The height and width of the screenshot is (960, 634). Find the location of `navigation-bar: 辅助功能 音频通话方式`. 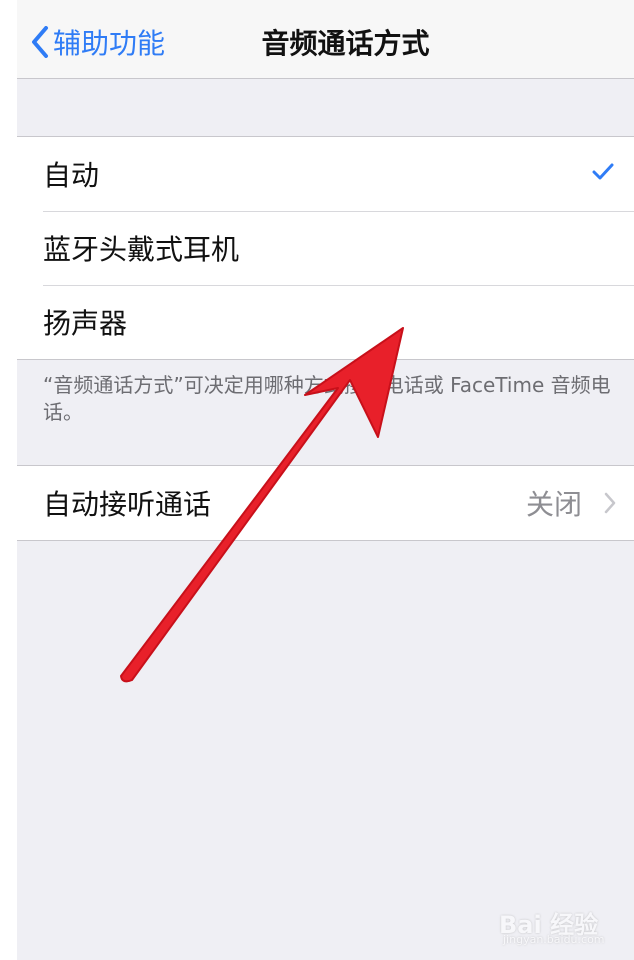

navigation-bar: 辅助功能 音频通话方式 is located at coordinates (325, 39).